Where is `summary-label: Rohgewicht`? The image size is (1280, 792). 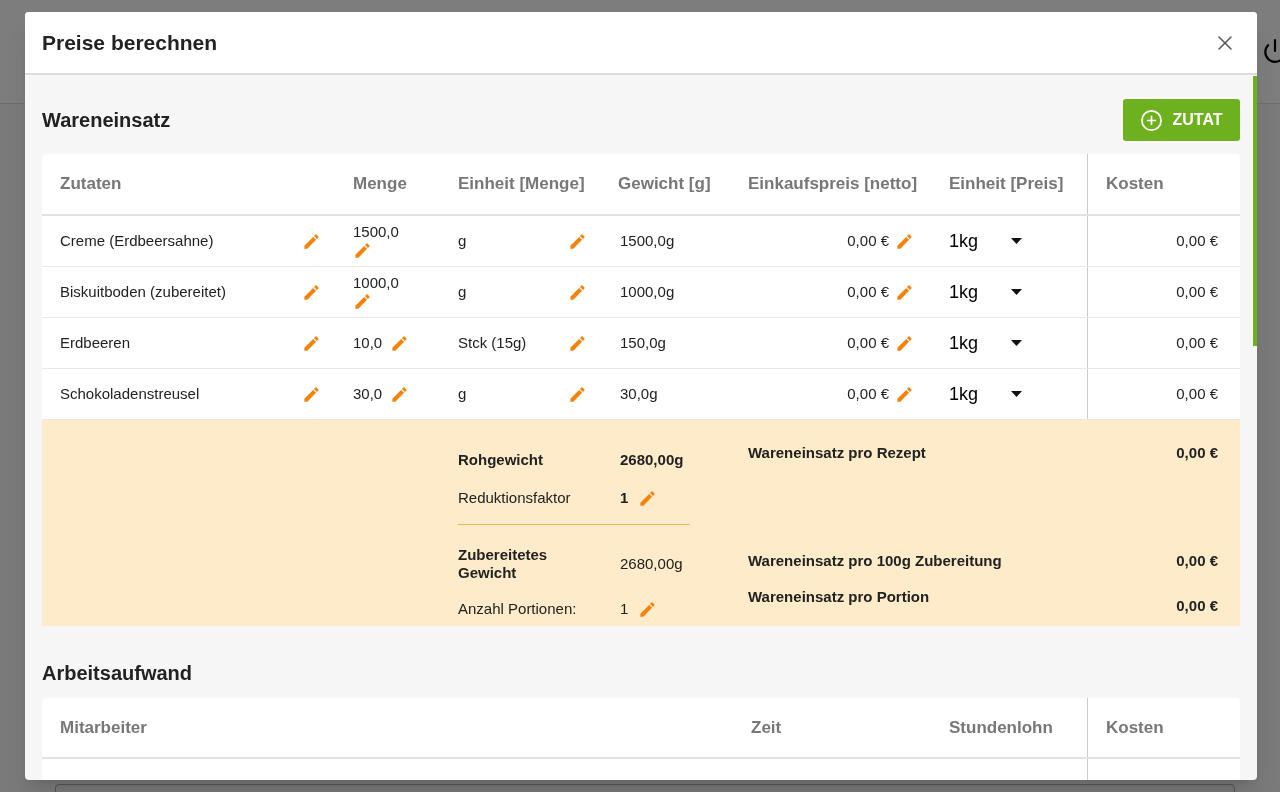 summary-label: Rohgewicht is located at coordinates (501, 460).